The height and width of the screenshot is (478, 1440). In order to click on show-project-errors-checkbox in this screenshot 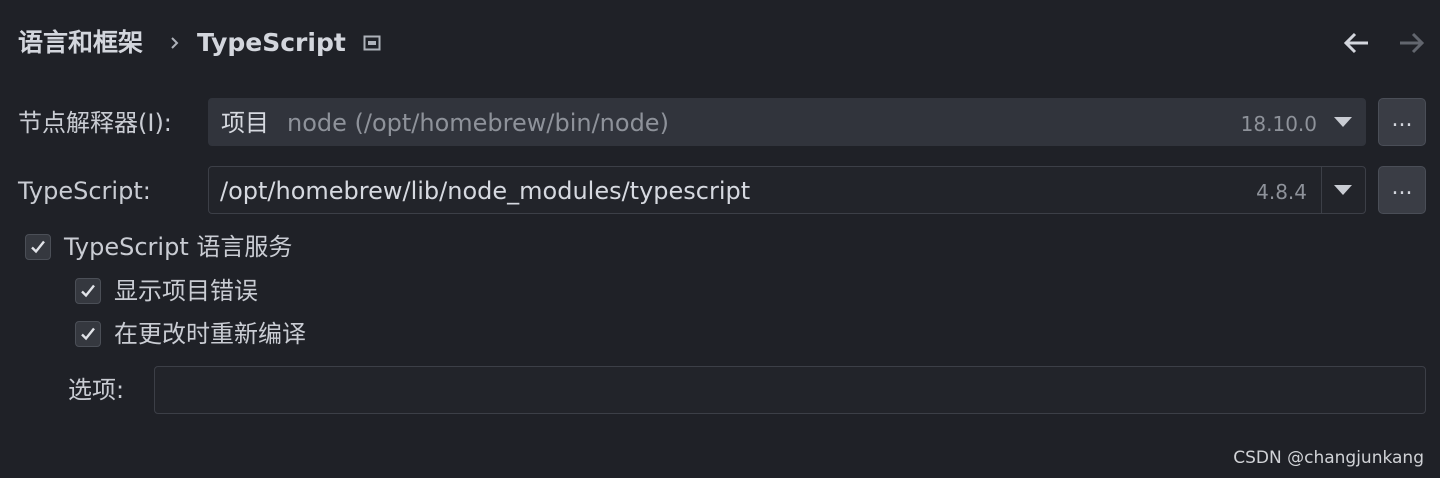, I will do `click(88, 291)`.